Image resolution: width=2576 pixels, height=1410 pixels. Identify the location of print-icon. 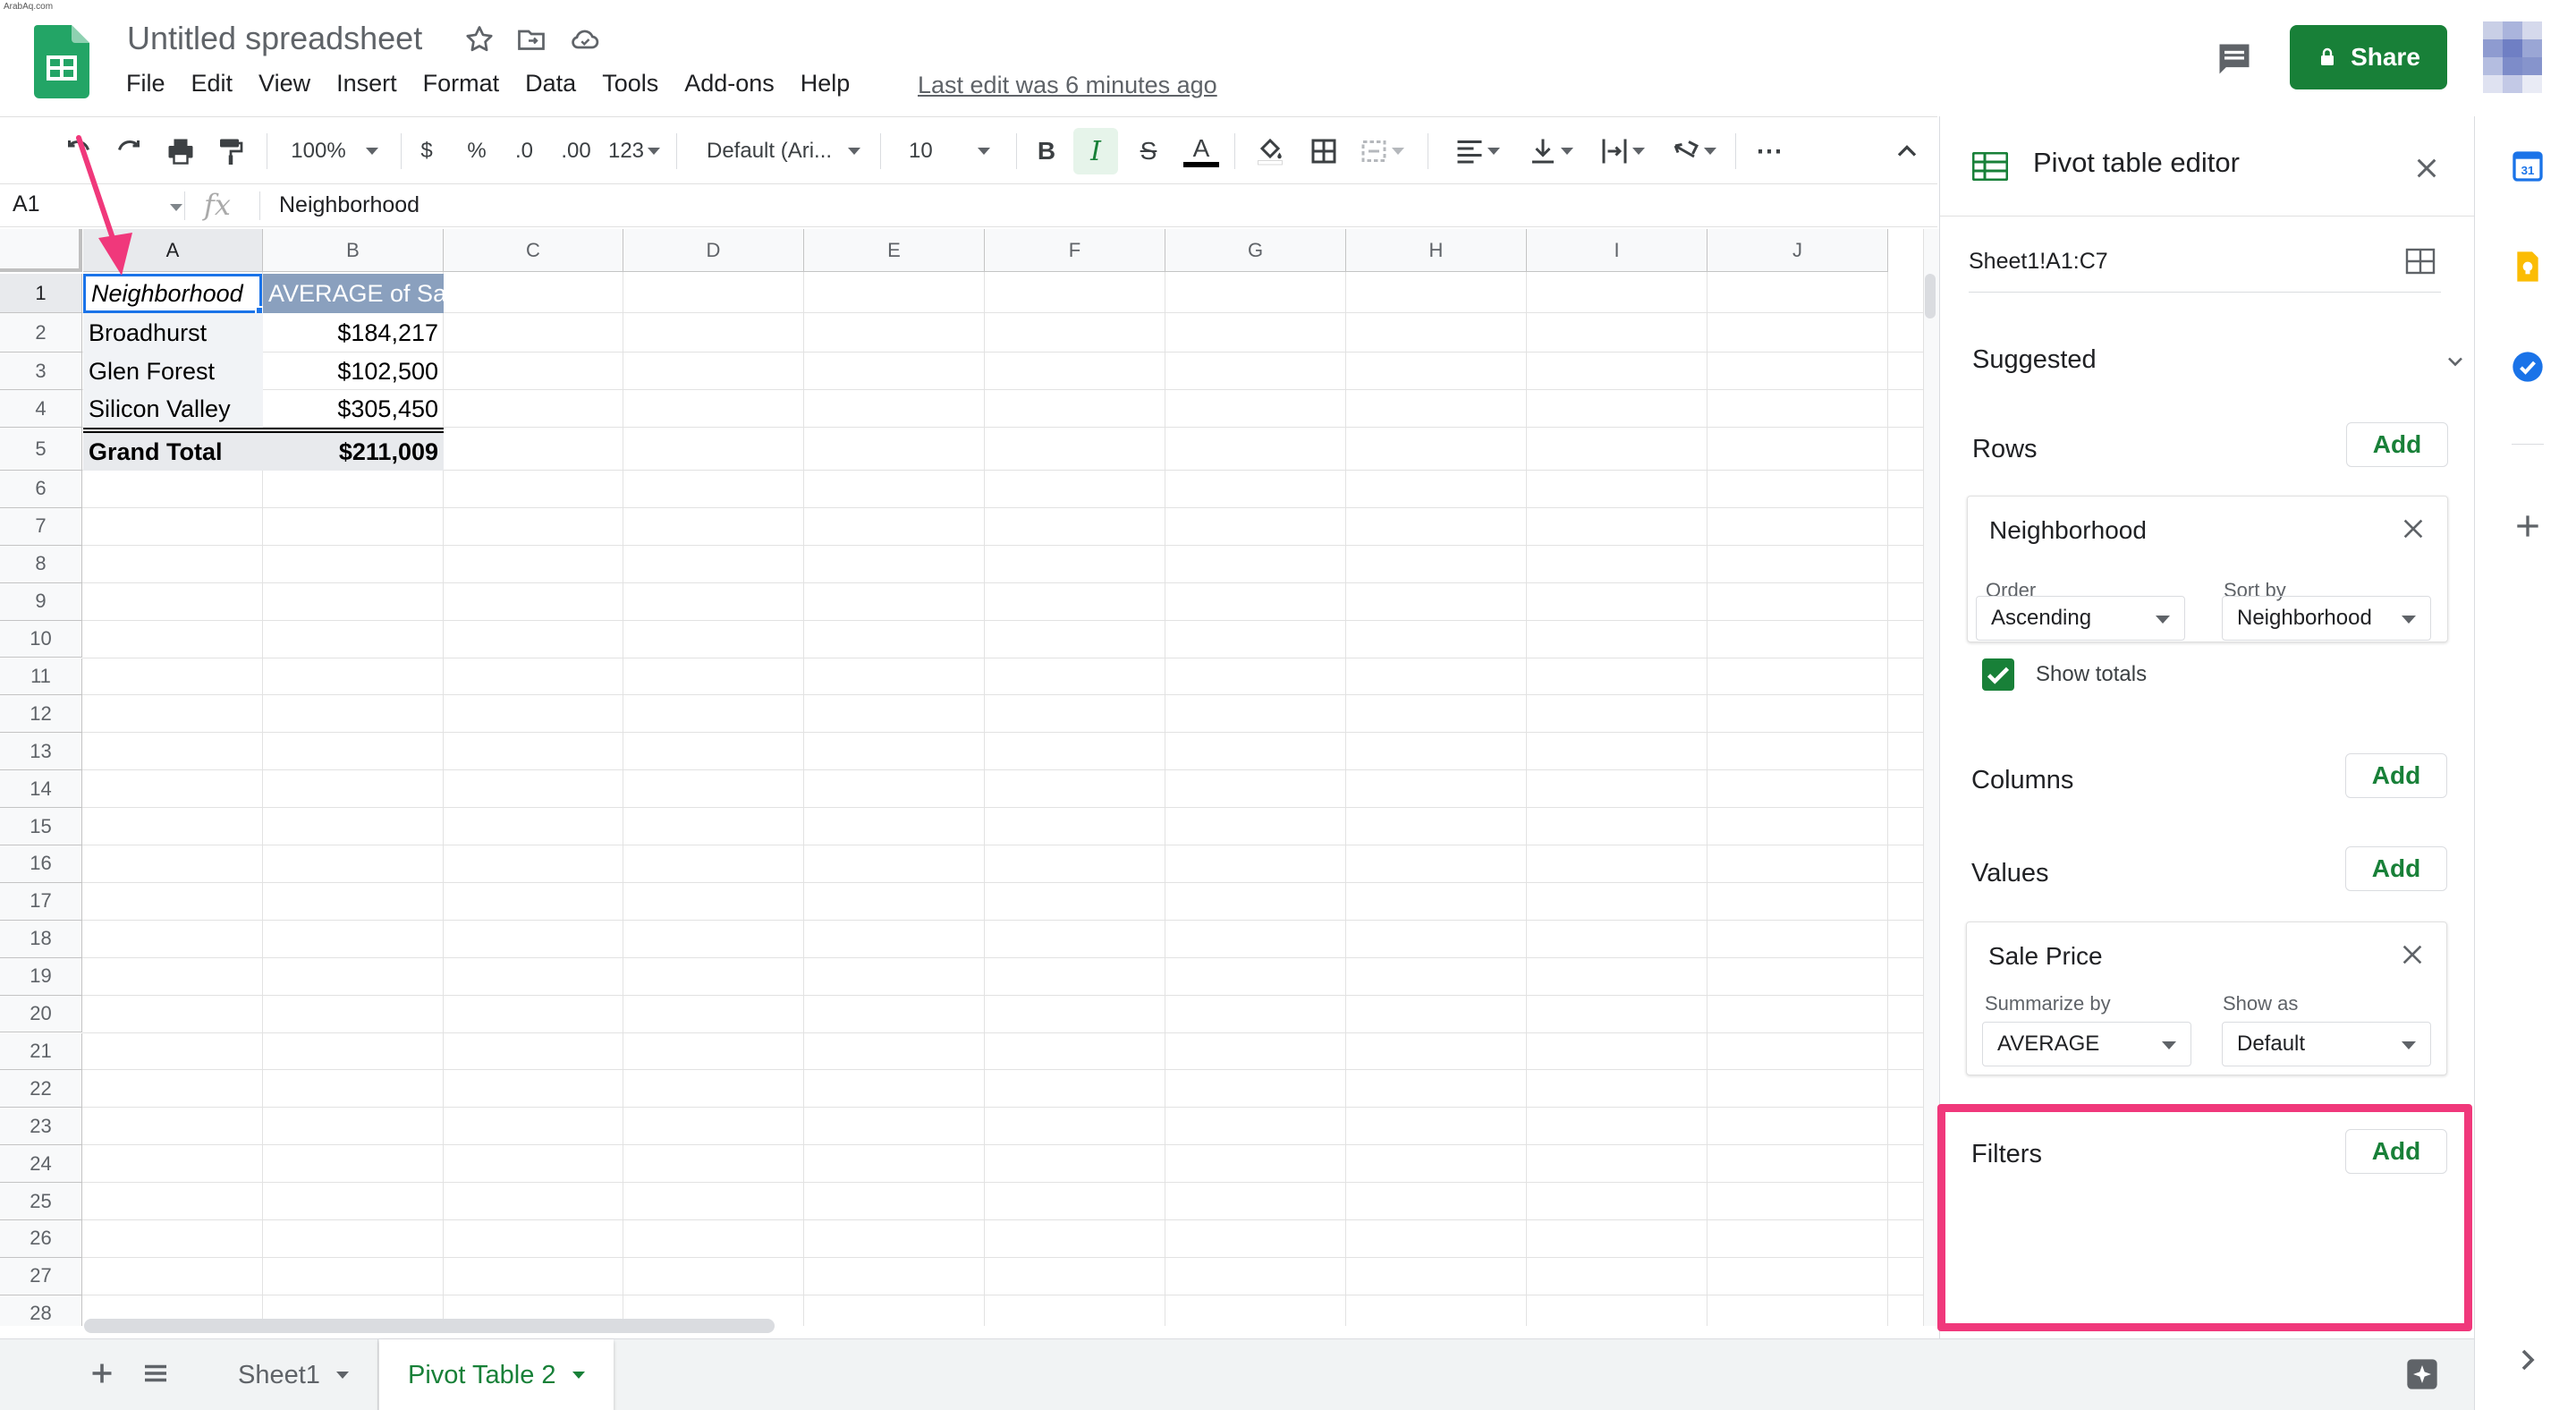
(180, 151).